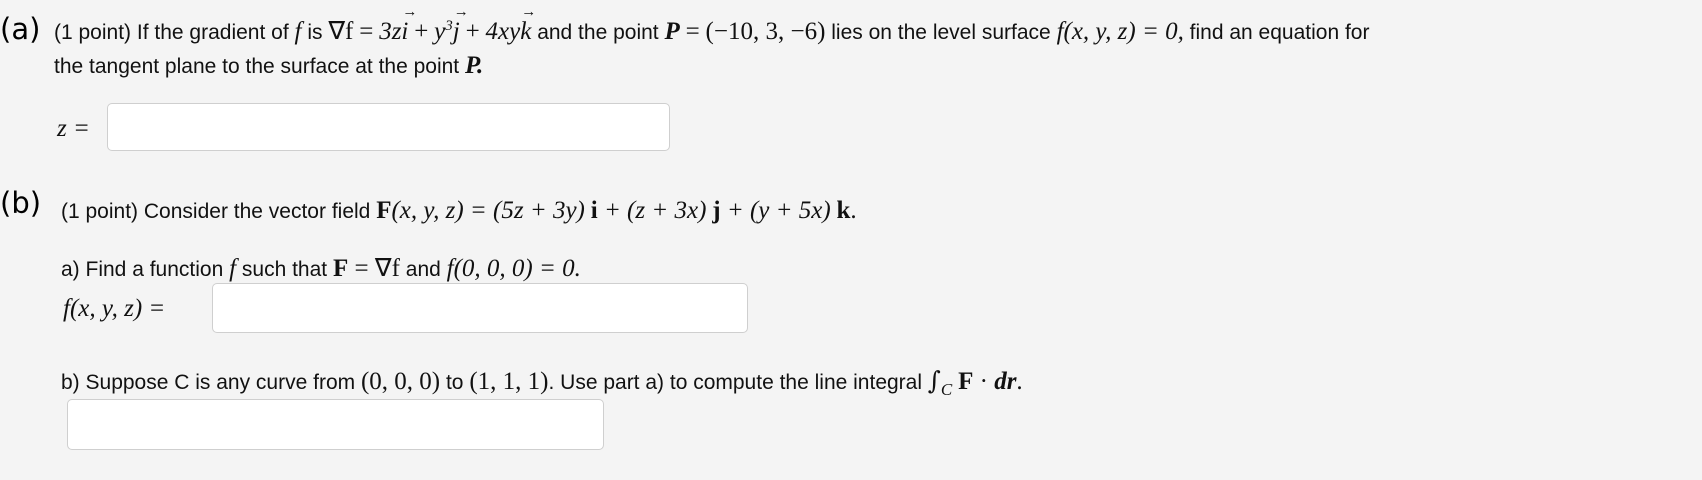 The height and width of the screenshot is (480, 1702). I want to click on part-a-label: (a), so click(20, 29).